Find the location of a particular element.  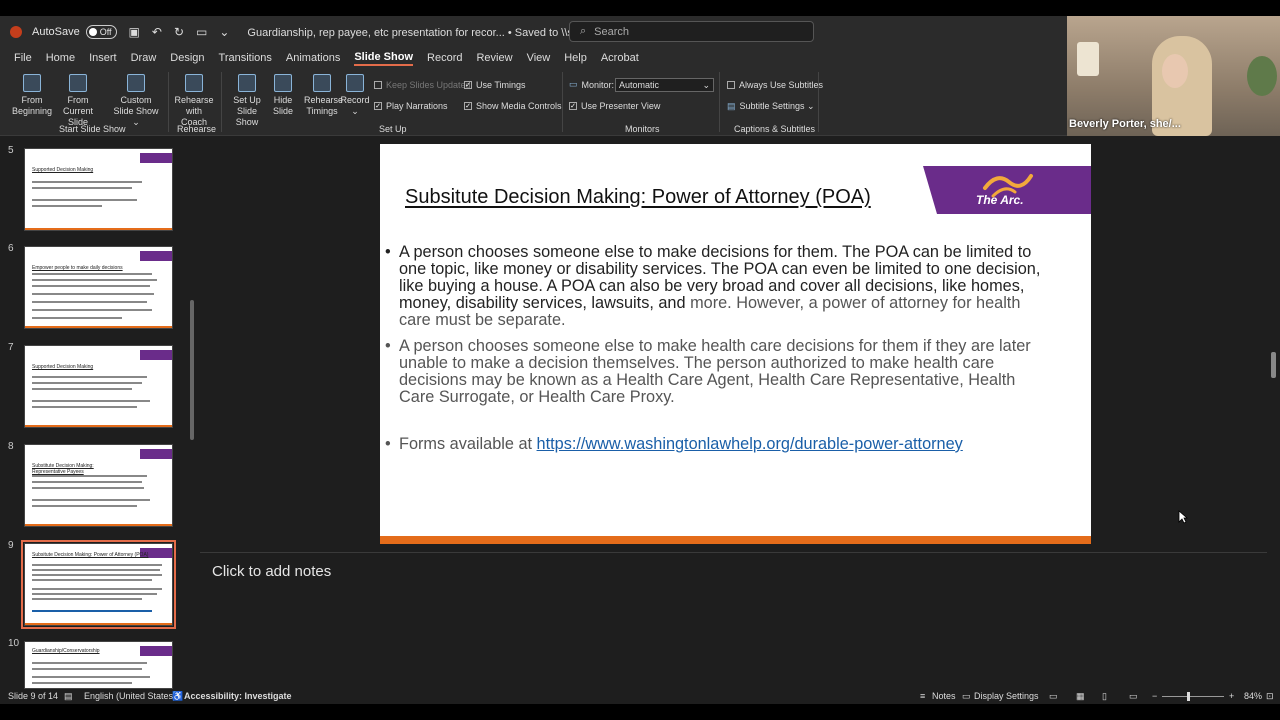

tab-slide-show: Slide Show is located at coordinates (384, 58).